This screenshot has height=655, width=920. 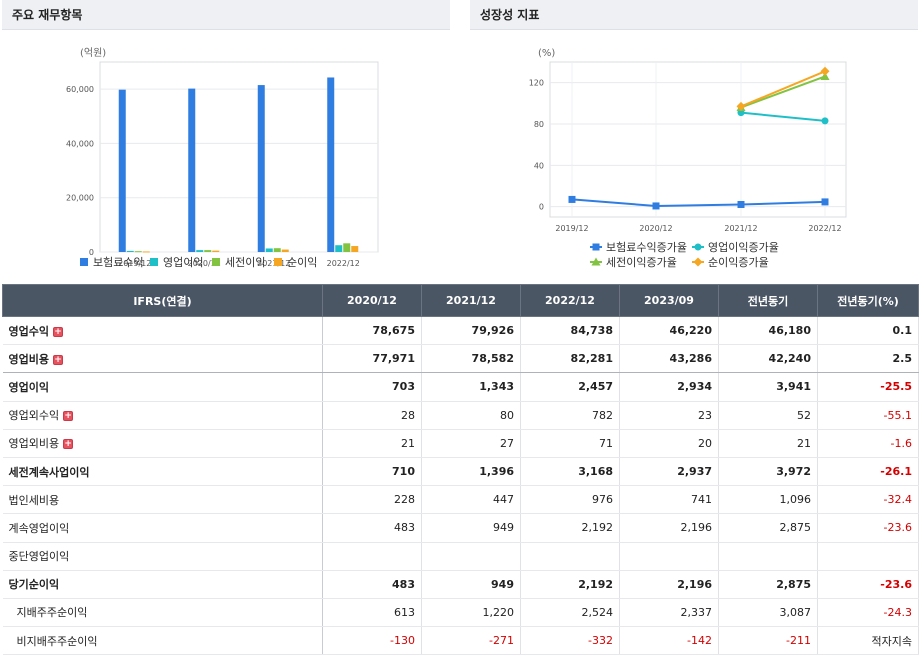 What do you see at coordinates (868, 613) in the screenshot?
I see `table-cell: -24.3` at bounding box center [868, 613].